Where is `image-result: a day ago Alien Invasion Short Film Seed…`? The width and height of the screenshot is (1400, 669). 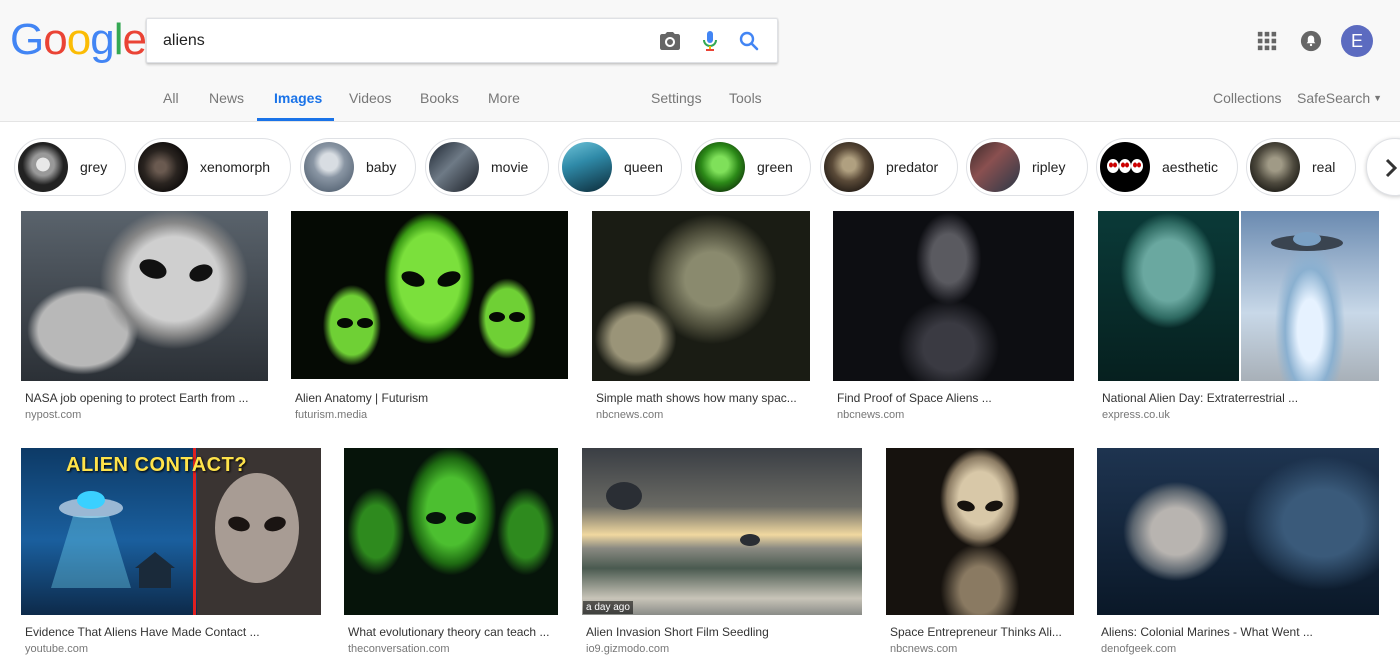 image-result: a day ago Alien Invasion Short Film Seed… is located at coordinates (722, 554).